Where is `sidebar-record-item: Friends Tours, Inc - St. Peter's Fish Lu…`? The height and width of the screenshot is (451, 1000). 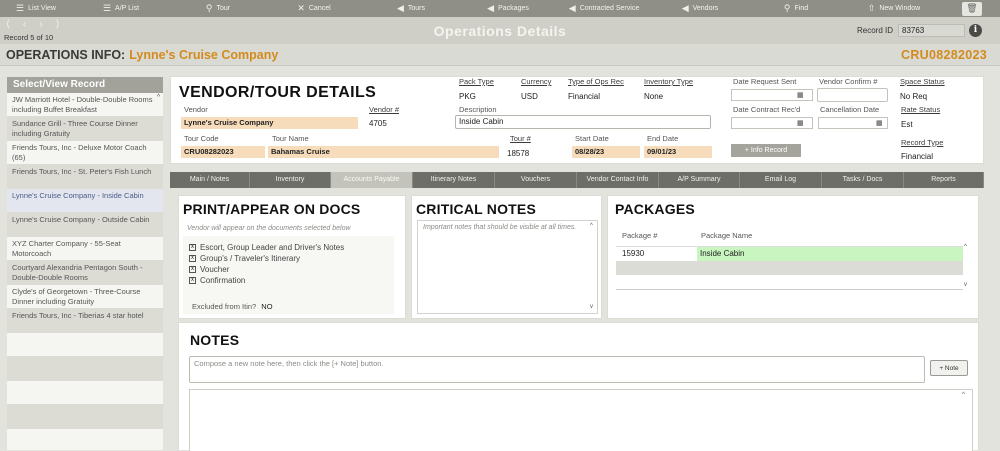
sidebar-record-item: Friends Tours, Inc - St. Peter's Fish Lu… is located at coordinates (85, 177).